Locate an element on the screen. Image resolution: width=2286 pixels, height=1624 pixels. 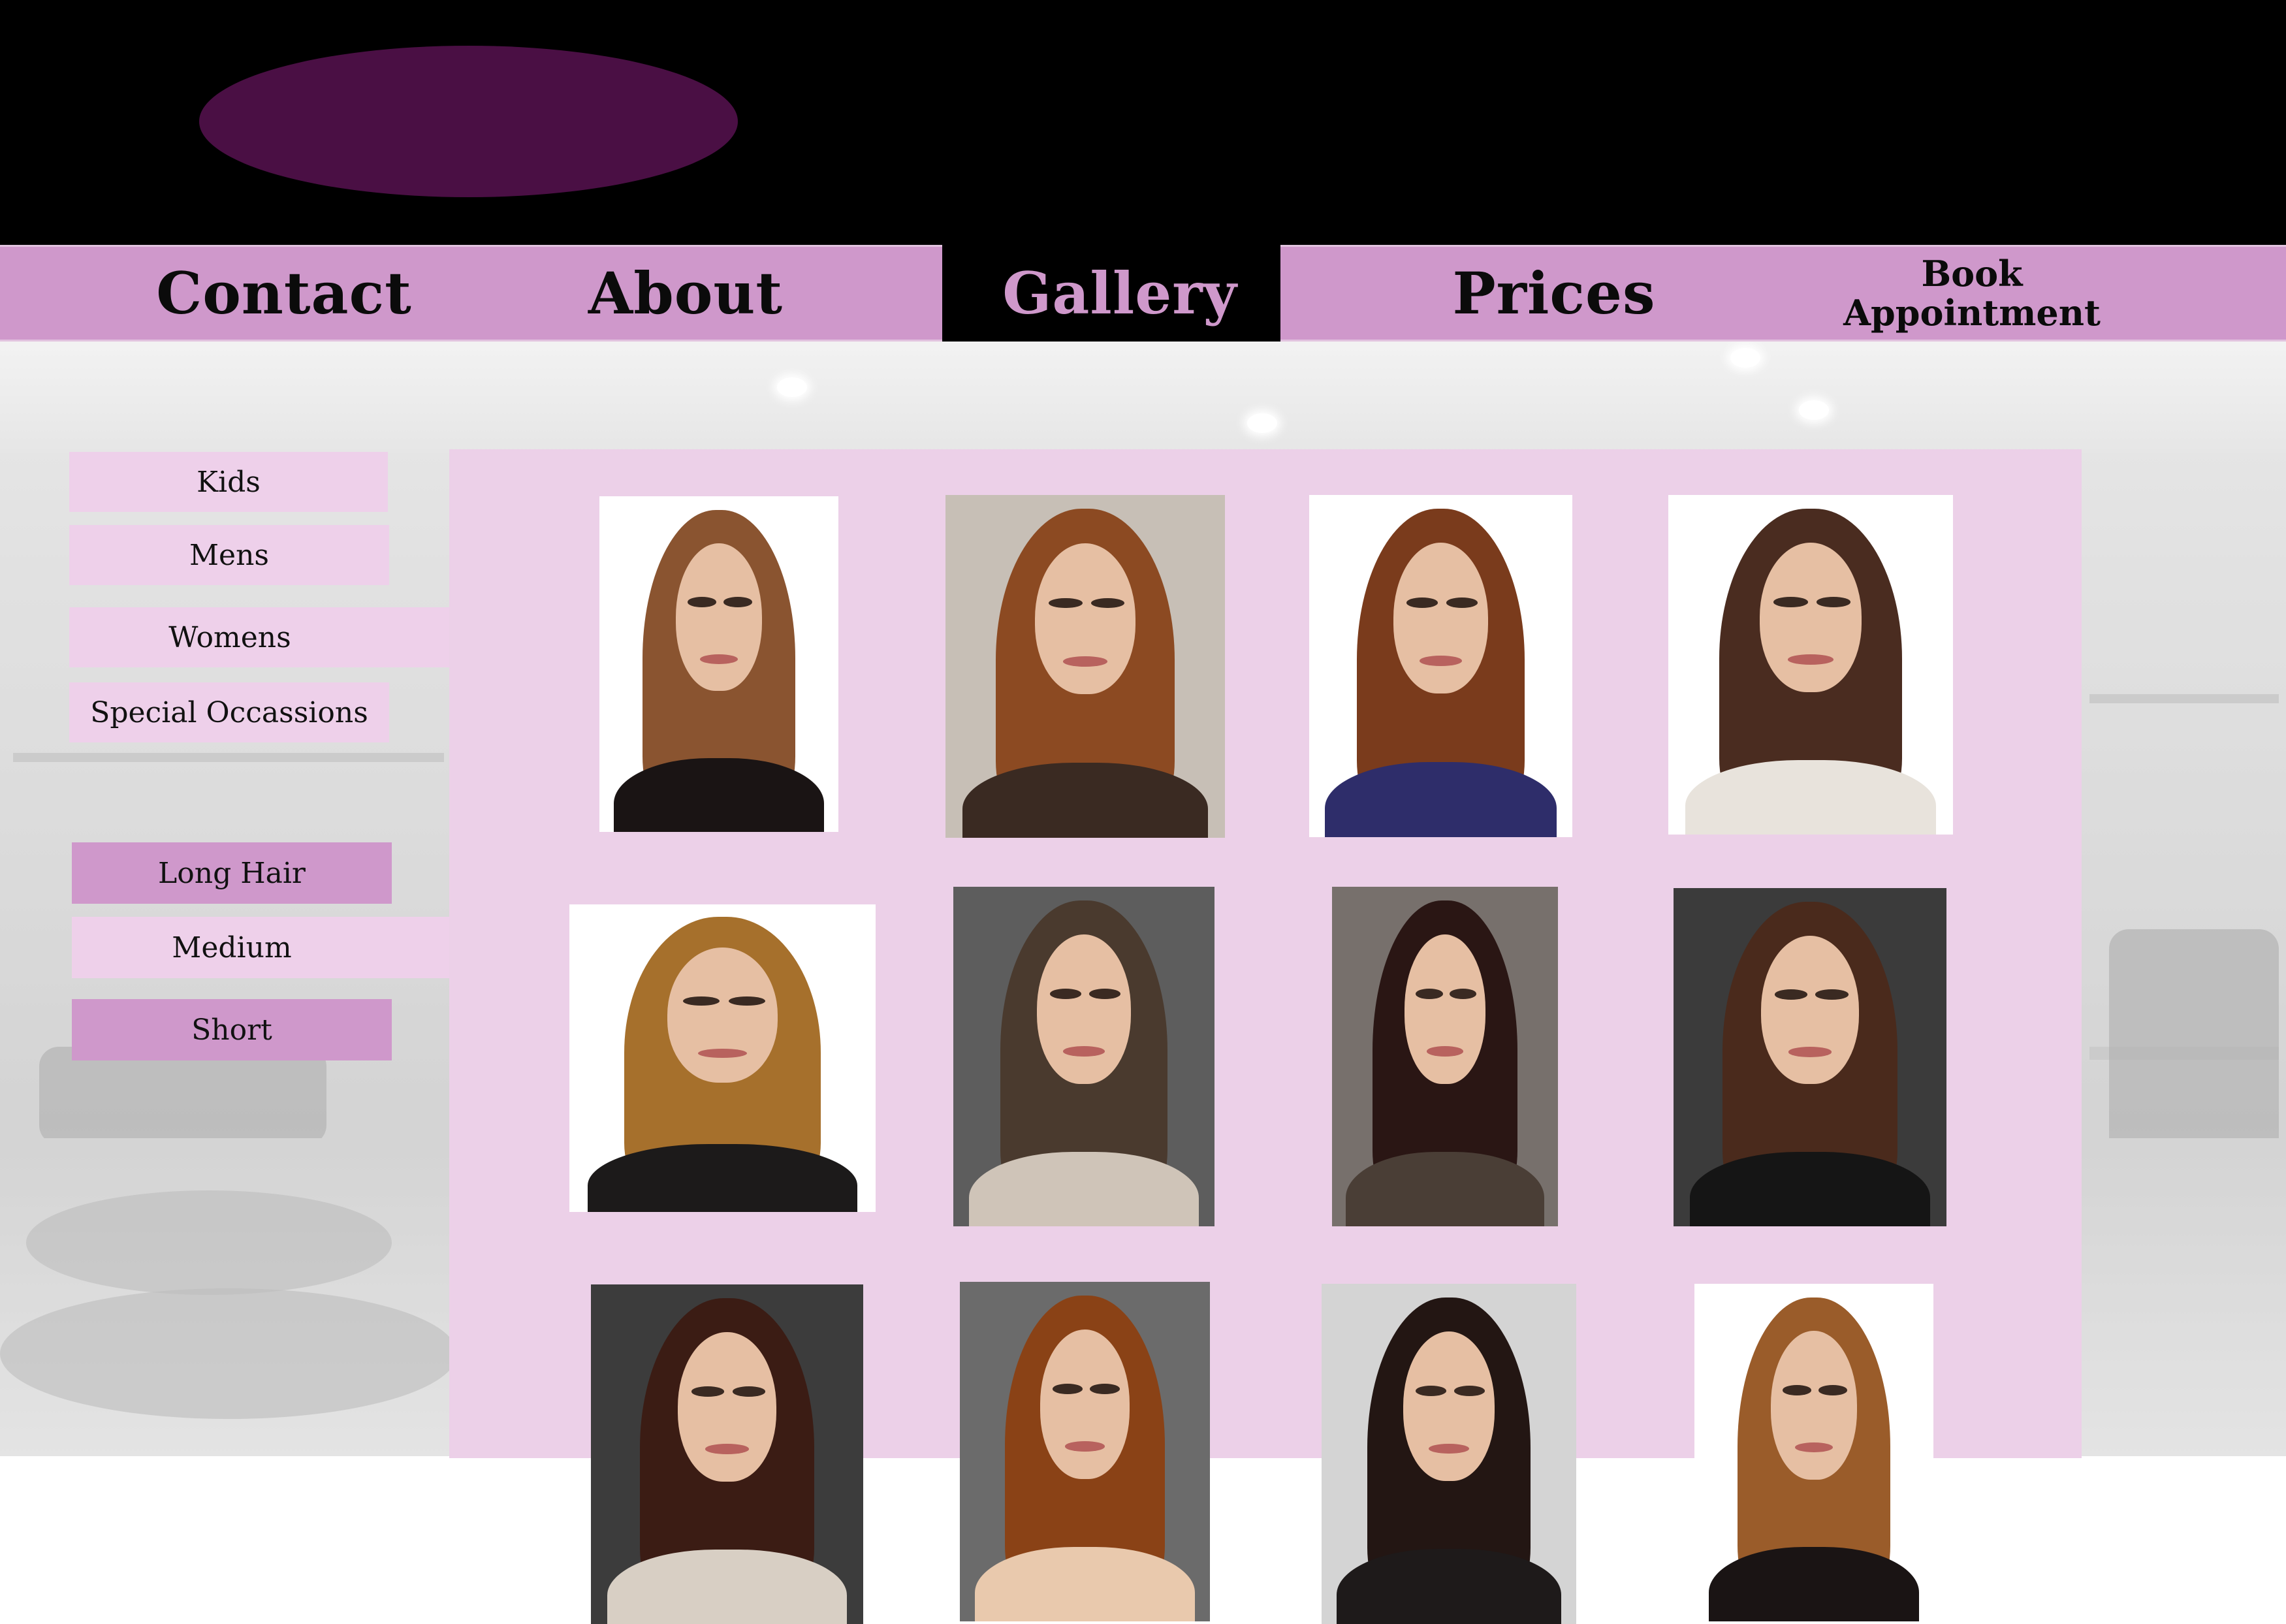
menu-special-occassions: Special Occassions is located at coordinates (229, 712).